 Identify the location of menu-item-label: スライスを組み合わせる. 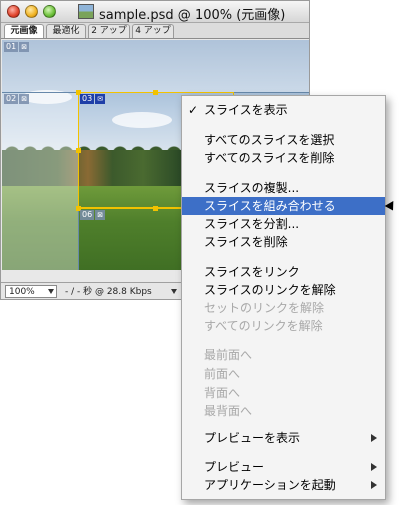
(270, 206).